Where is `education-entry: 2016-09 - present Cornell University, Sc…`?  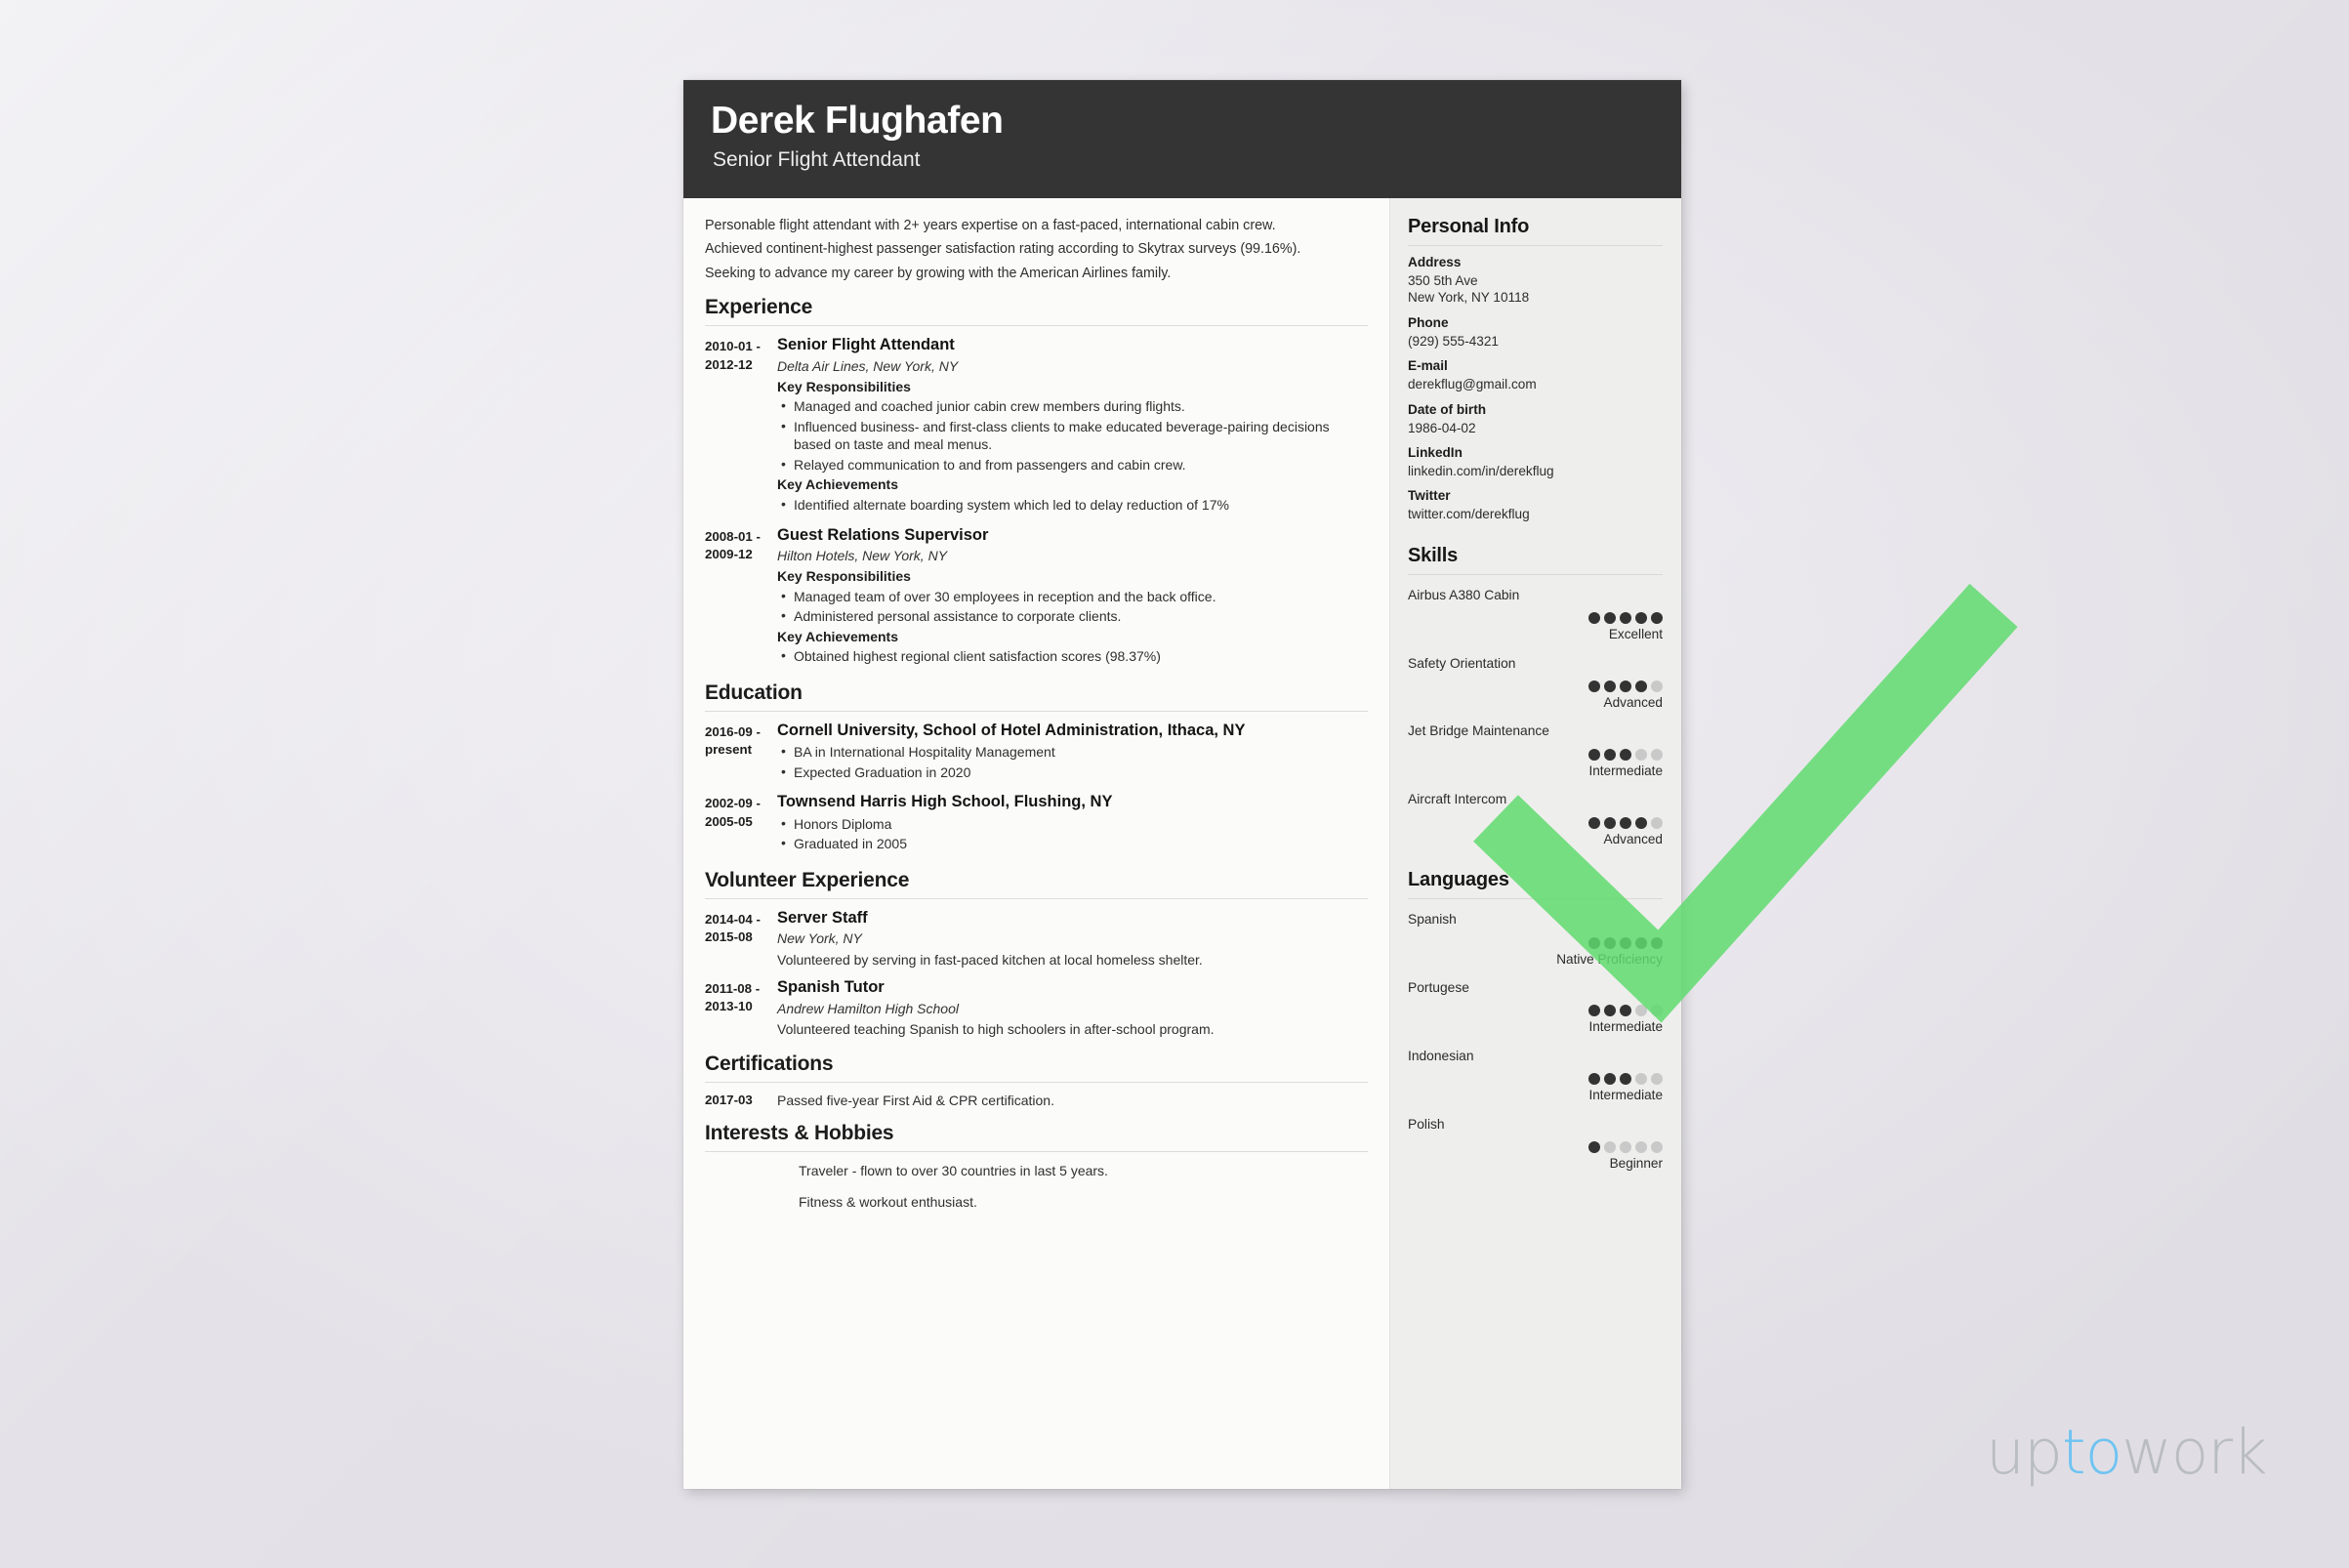 education-entry: 2016-09 - present Cornell University, Sc… is located at coordinates (1036, 753).